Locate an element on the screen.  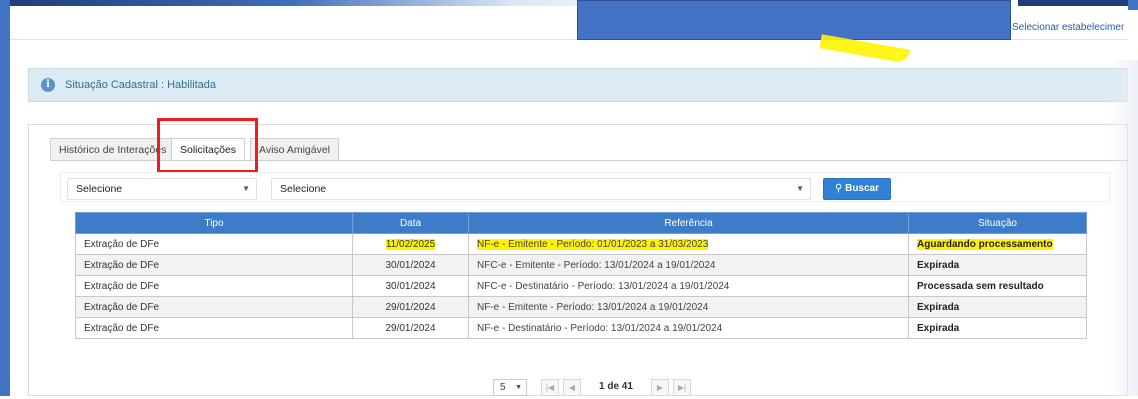
search-icon: ⚲ is located at coordinates (838, 188).